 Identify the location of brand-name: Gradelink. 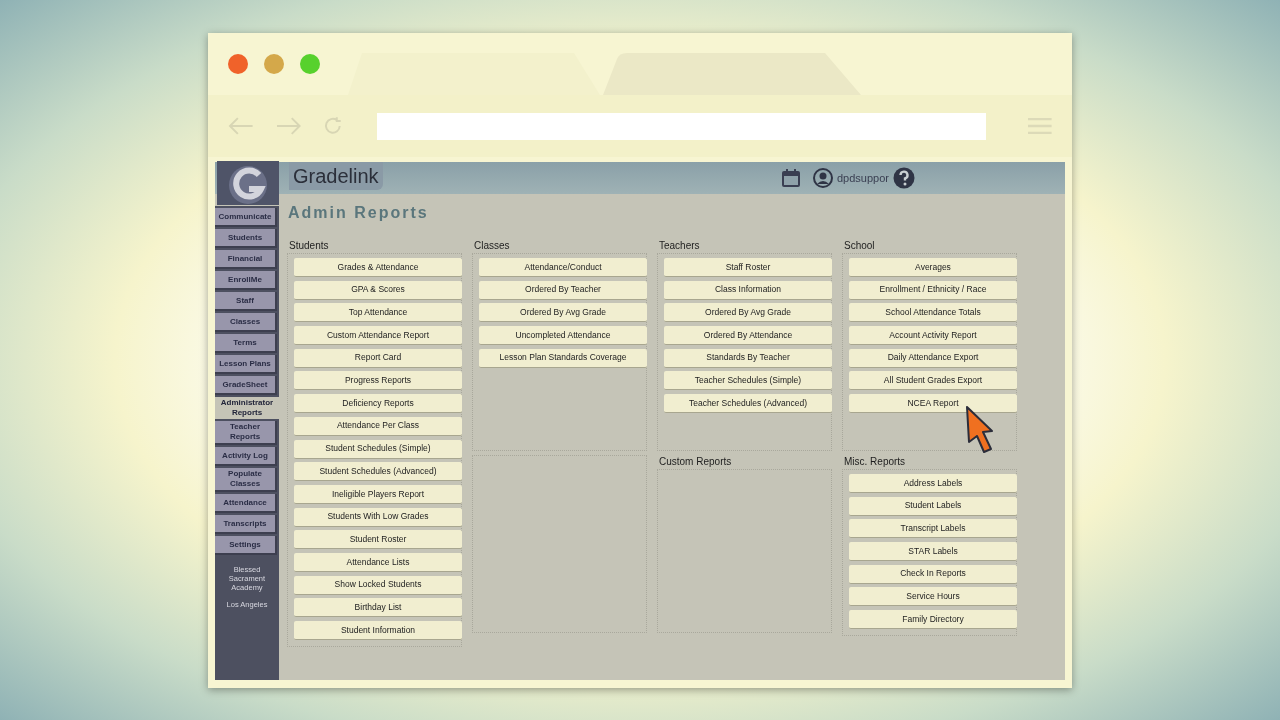
(336, 176).